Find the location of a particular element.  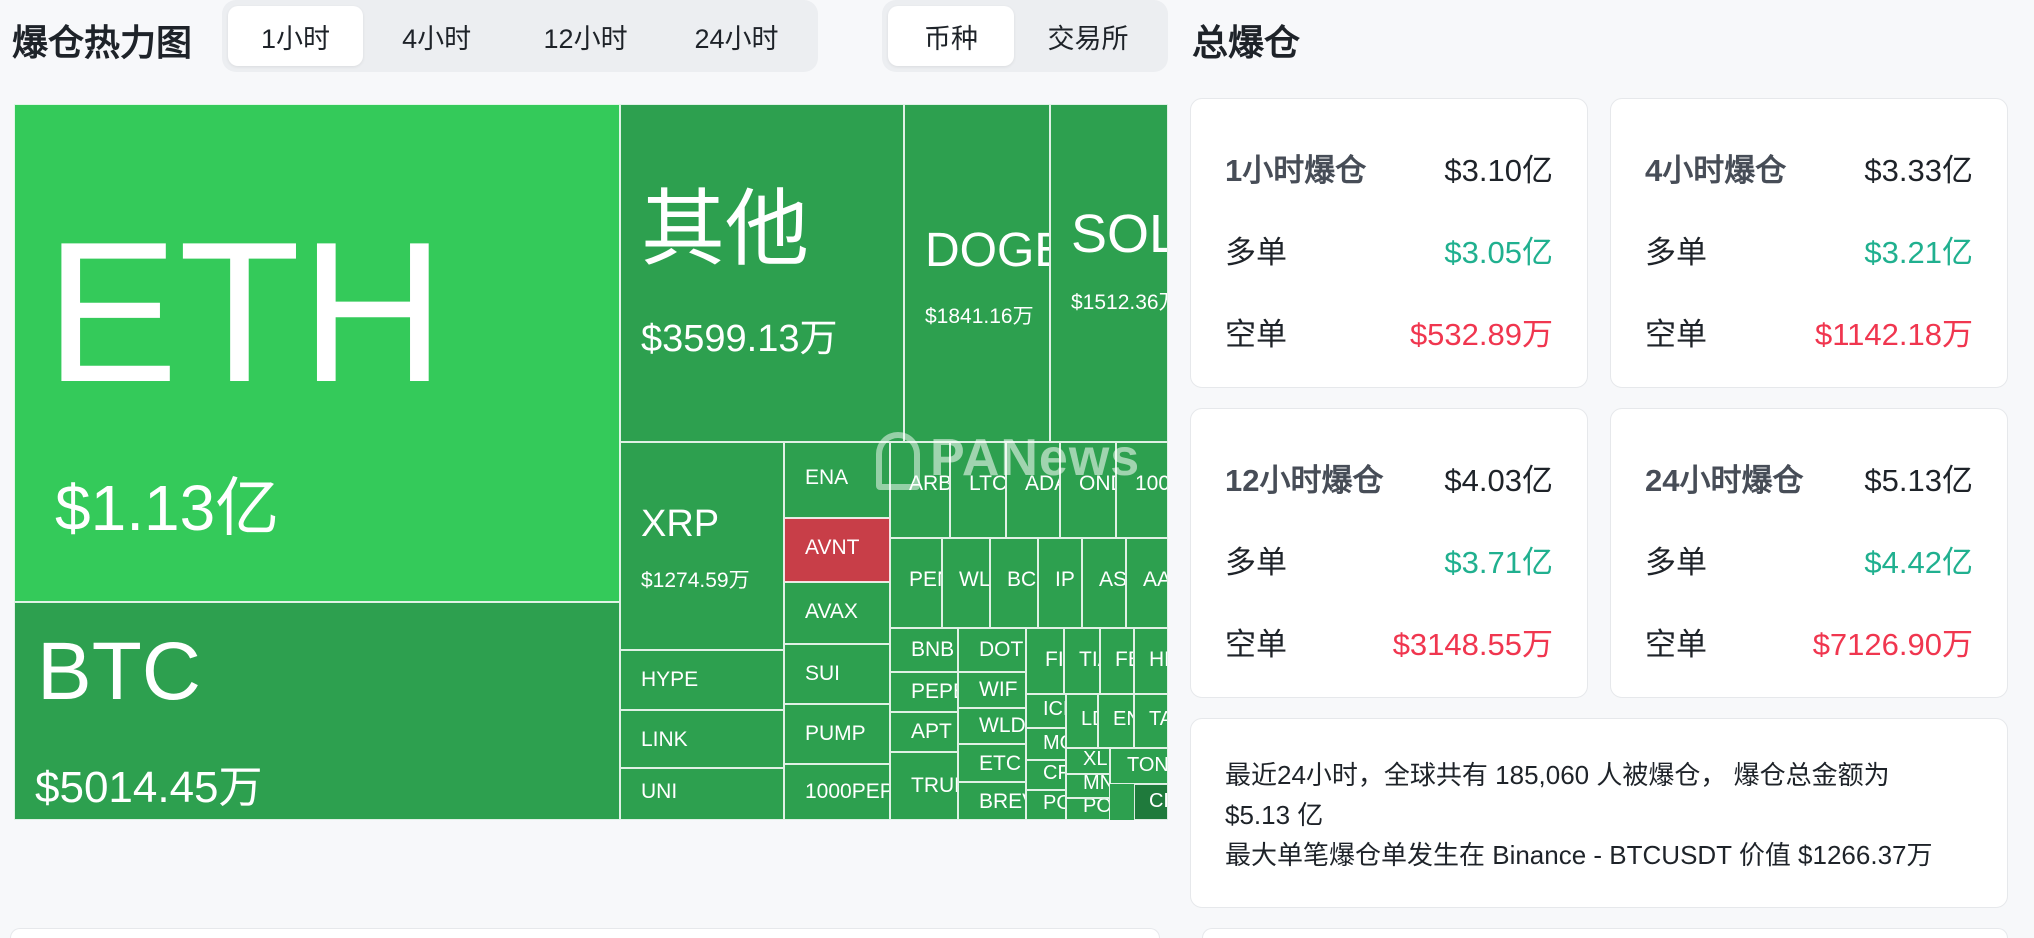

treemap-tile-sol: SOL $1512.36万 is located at coordinates (1109, 273).